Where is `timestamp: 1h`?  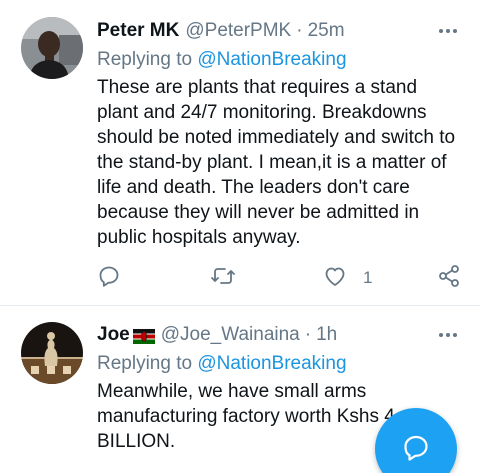 timestamp: 1h is located at coordinates (326, 335).